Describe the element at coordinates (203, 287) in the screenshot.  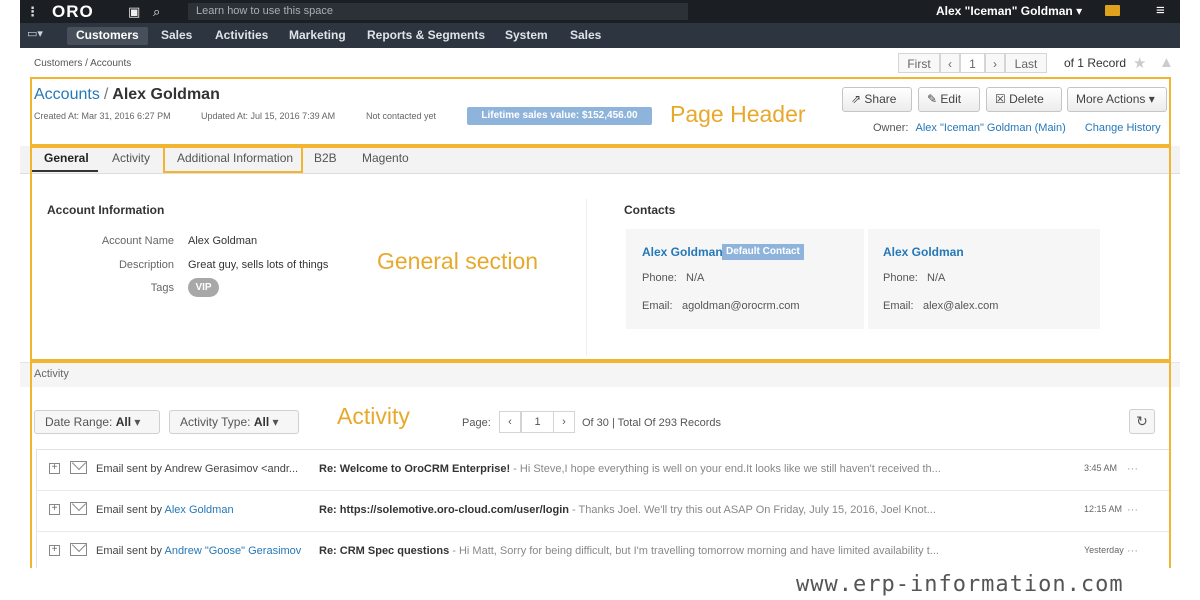
I see `vip-tag: VIP` at that location.